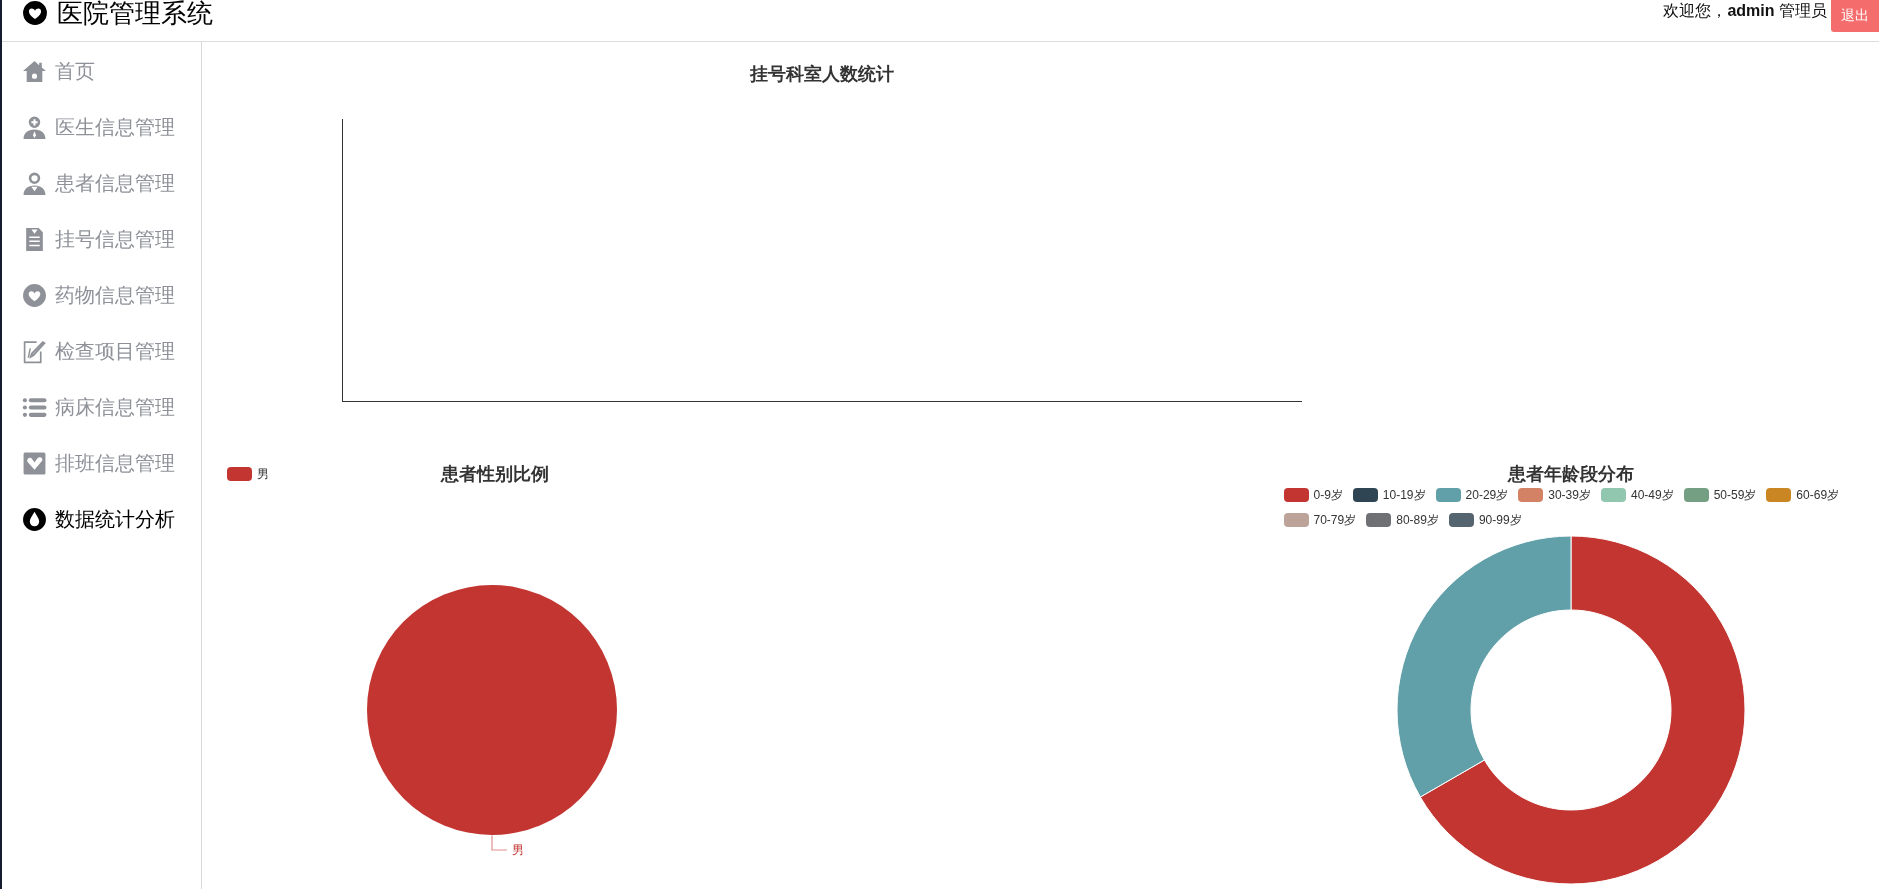 Image resolution: width=1879 pixels, height=889 pixels. I want to click on chart-title: 患者年龄段分布, so click(1571, 474).